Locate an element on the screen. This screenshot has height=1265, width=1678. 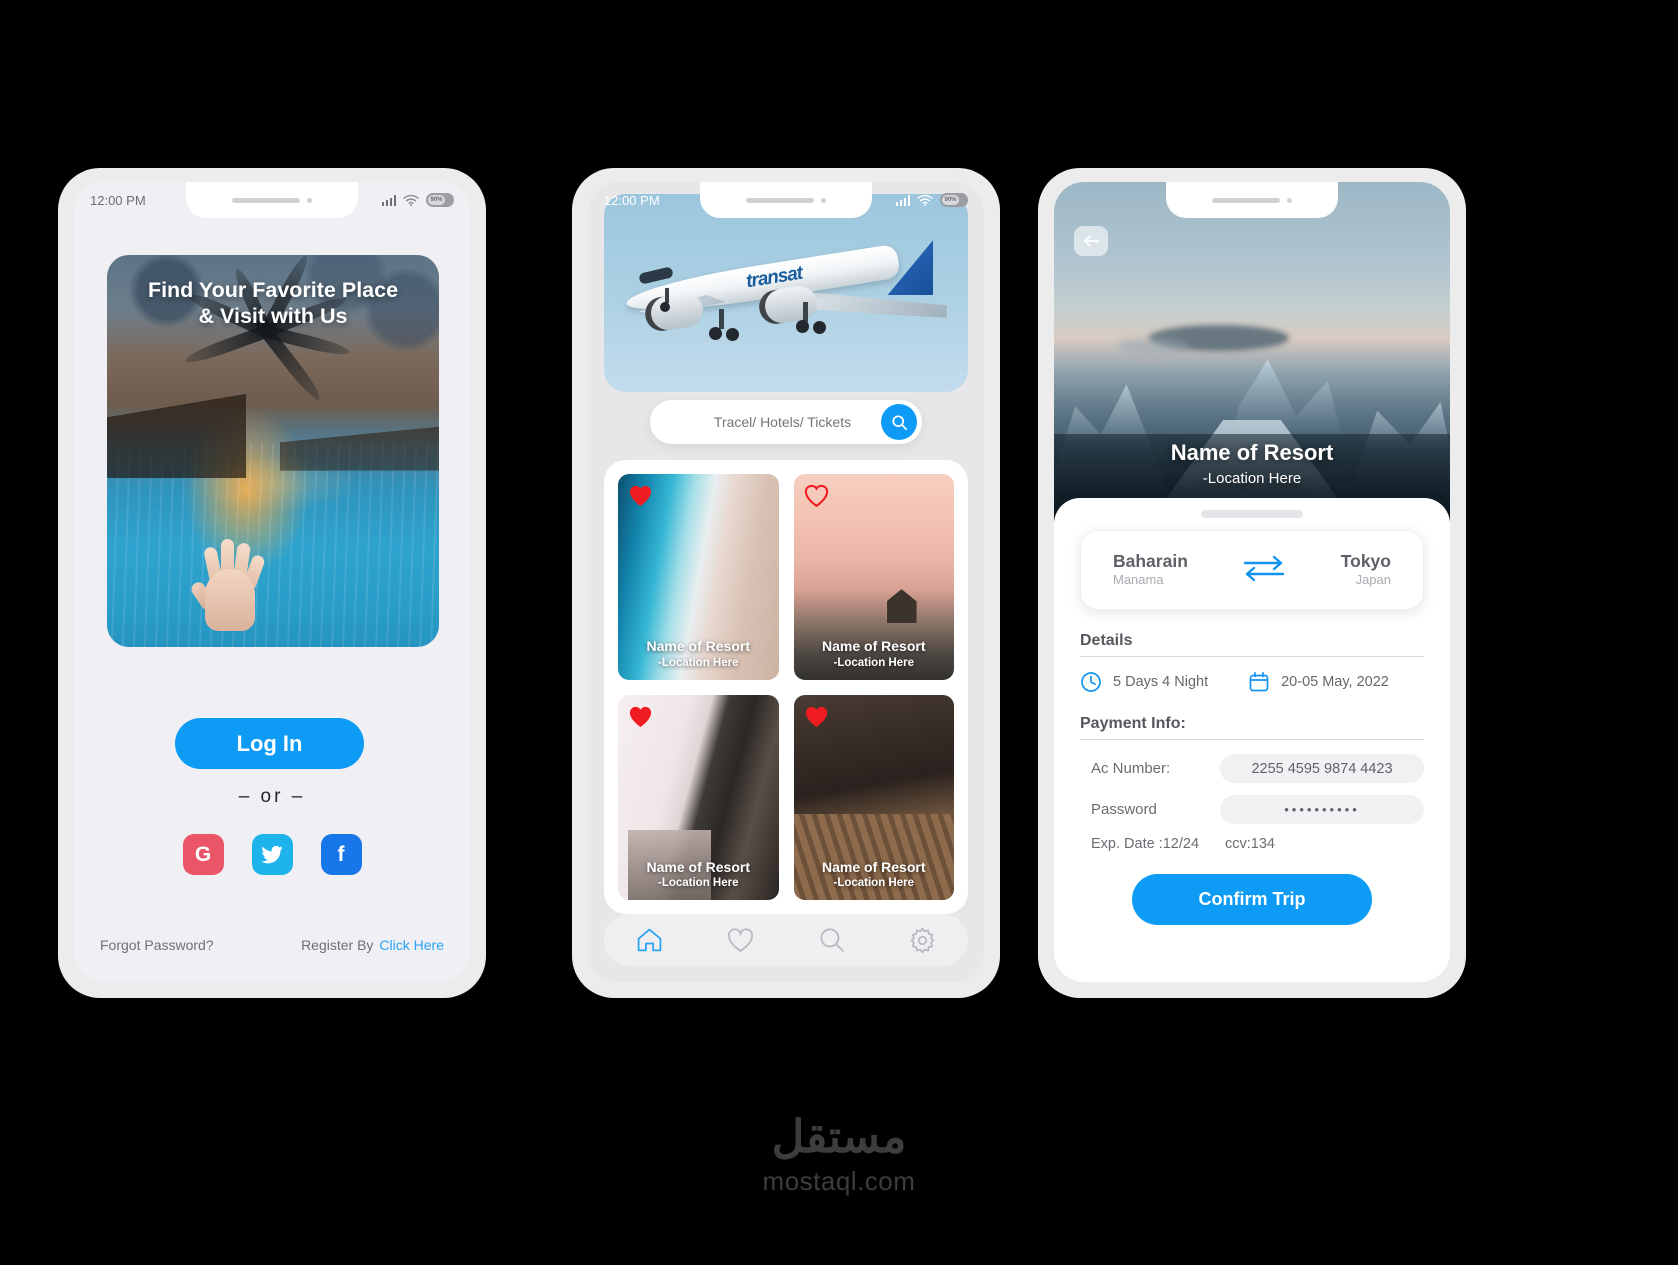
details-row: 5 Days 4 Night 20-05 May, 2022 is located at coordinates (1252, 682).